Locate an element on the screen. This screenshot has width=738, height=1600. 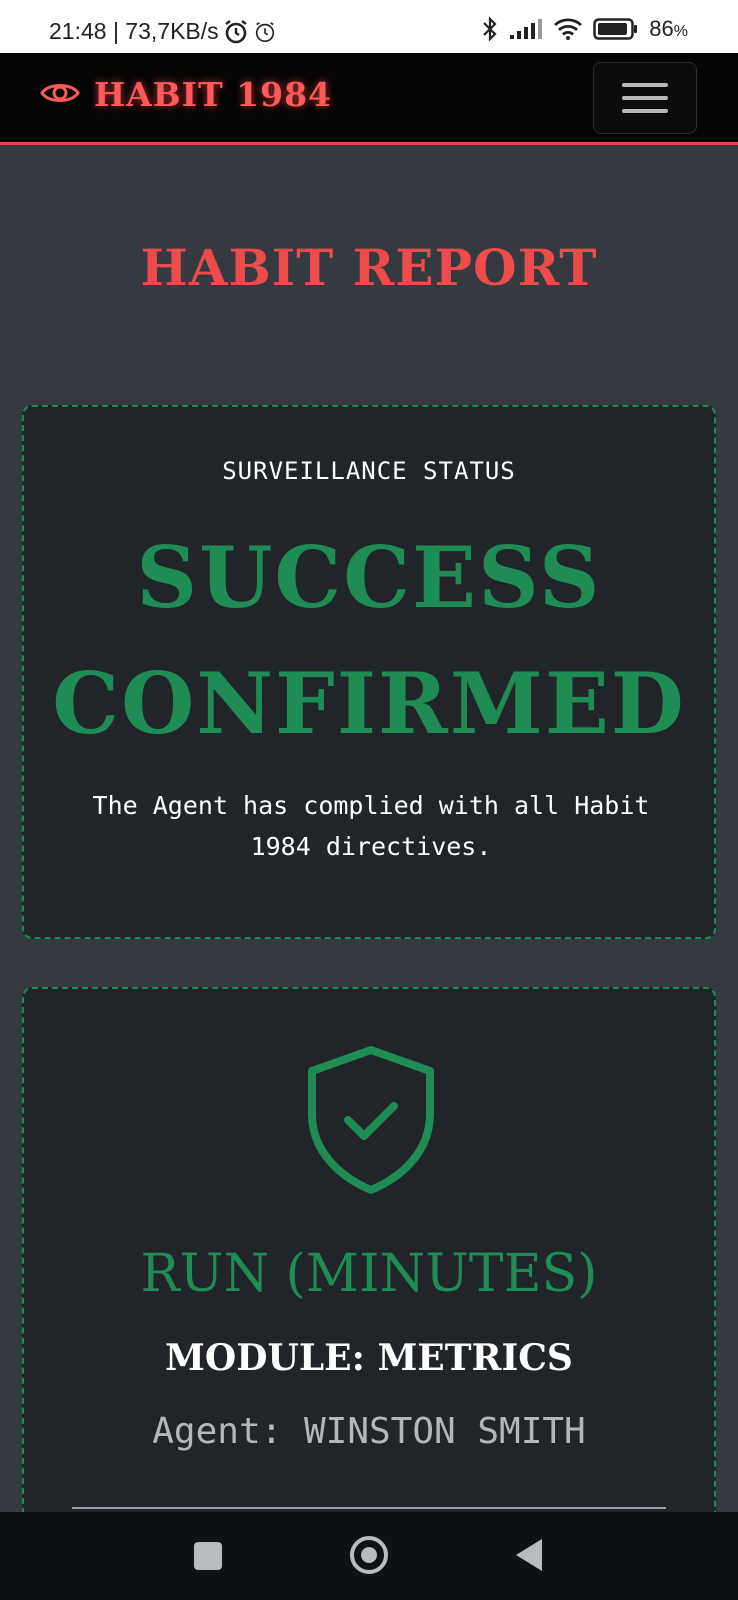
shield-check-icon is located at coordinates (371, 1122).